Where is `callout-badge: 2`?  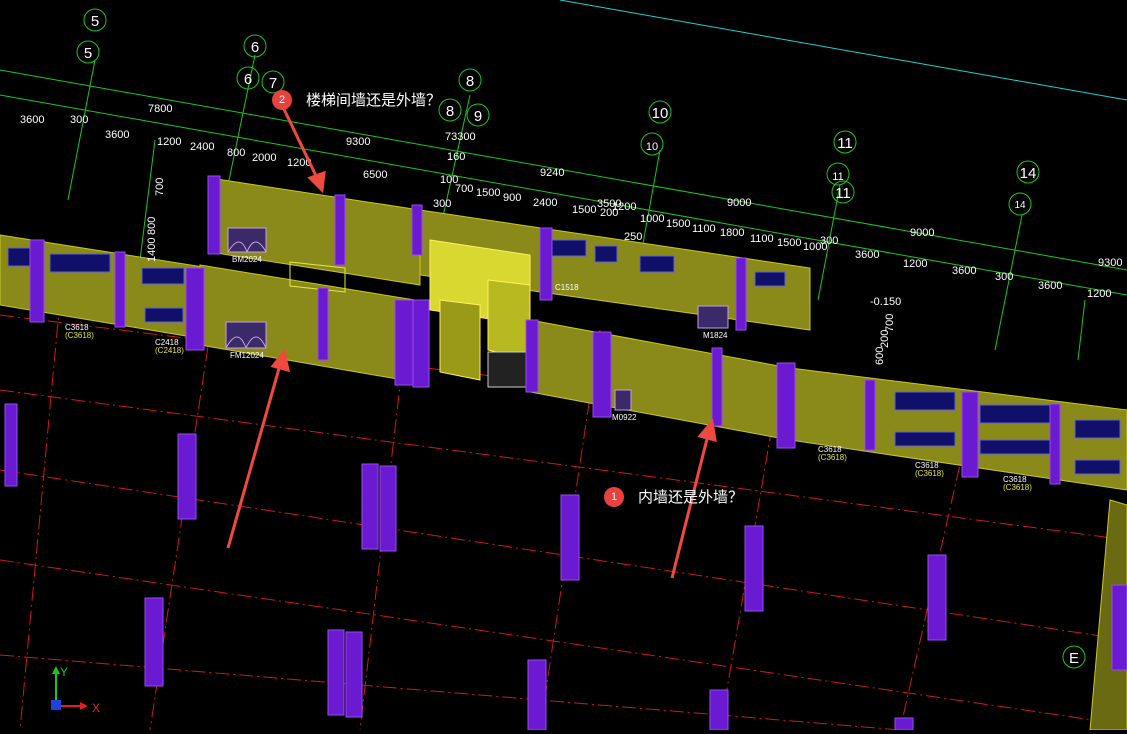
callout-badge: 2 is located at coordinates (282, 99).